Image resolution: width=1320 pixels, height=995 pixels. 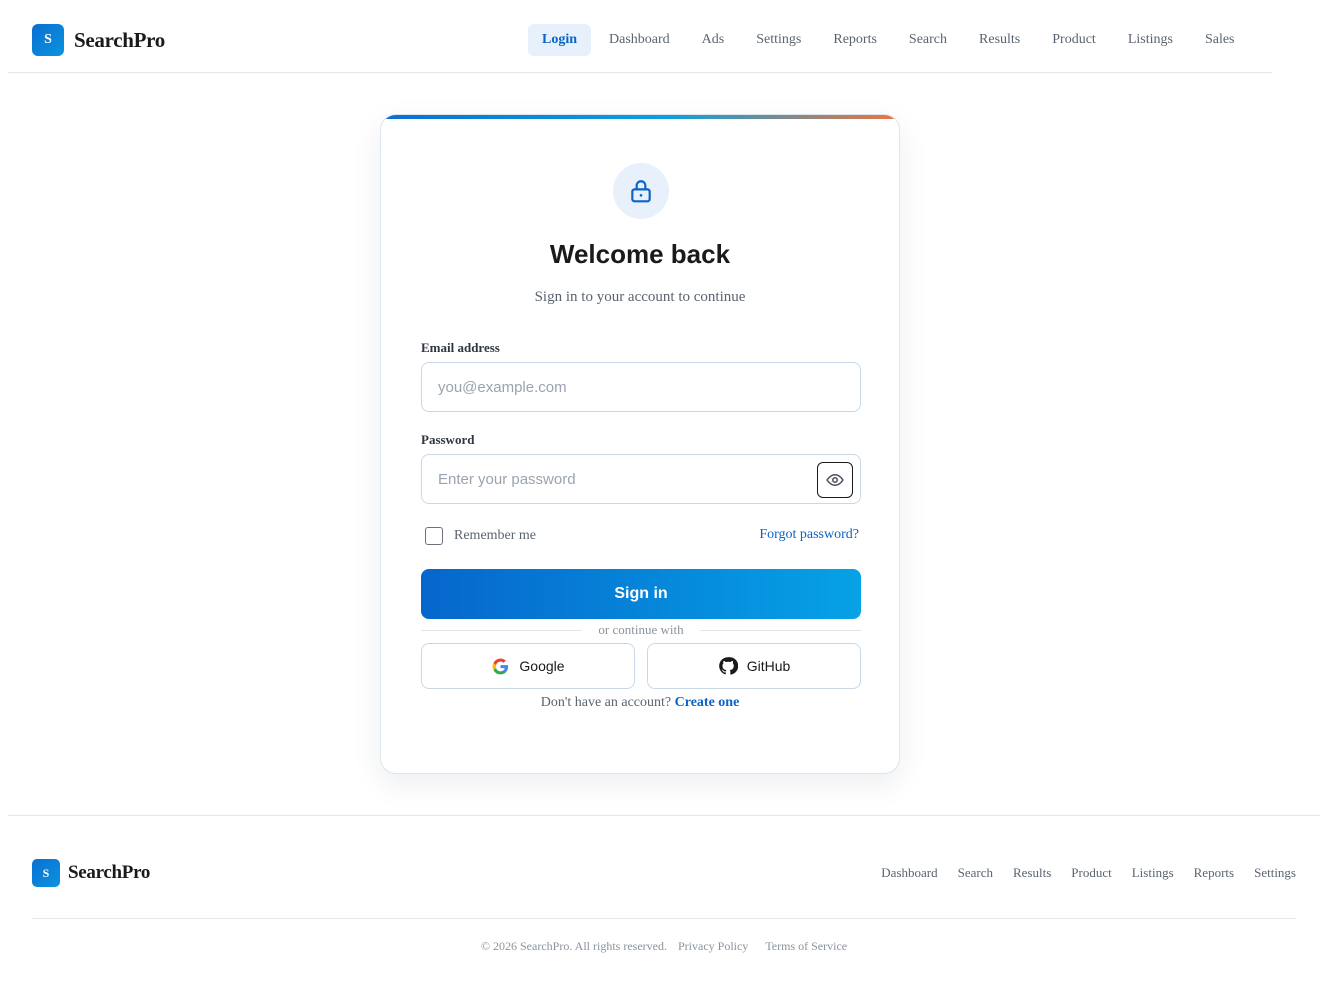 What do you see at coordinates (928, 40) in the screenshot?
I see `nav-item-search: Search` at bounding box center [928, 40].